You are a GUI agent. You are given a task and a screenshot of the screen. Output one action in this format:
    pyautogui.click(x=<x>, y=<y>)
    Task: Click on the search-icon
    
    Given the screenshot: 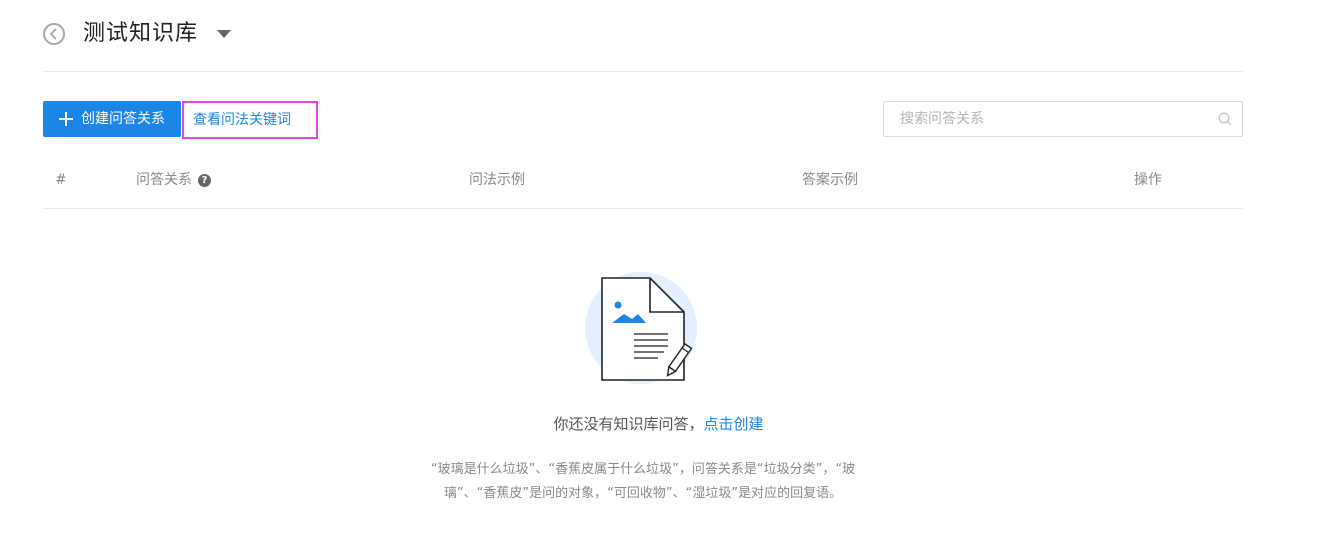 What is the action you would take?
    pyautogui.click(x=1225, y=119)
    